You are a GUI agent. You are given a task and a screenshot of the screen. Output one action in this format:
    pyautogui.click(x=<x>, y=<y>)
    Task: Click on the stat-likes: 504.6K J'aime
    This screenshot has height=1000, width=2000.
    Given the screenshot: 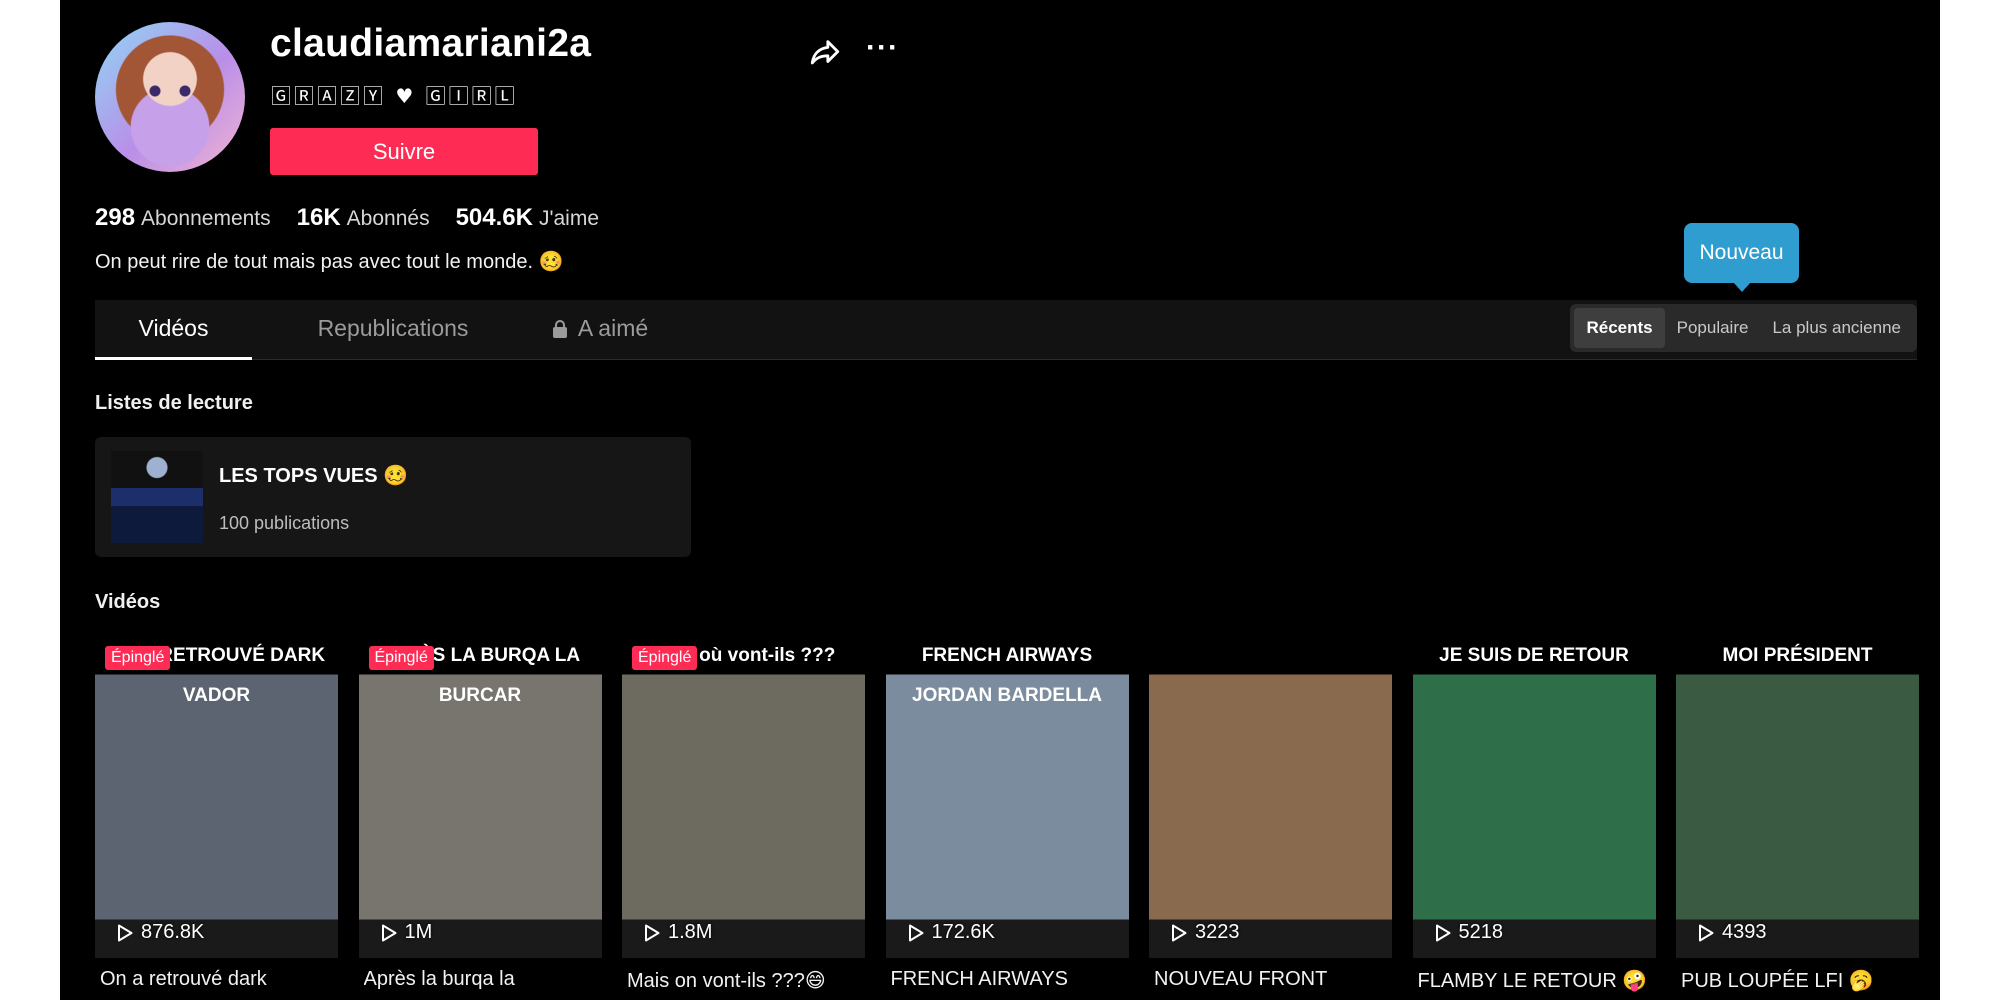 What is the action you would take?
    pyautogui.click(x=527, y=217)
    